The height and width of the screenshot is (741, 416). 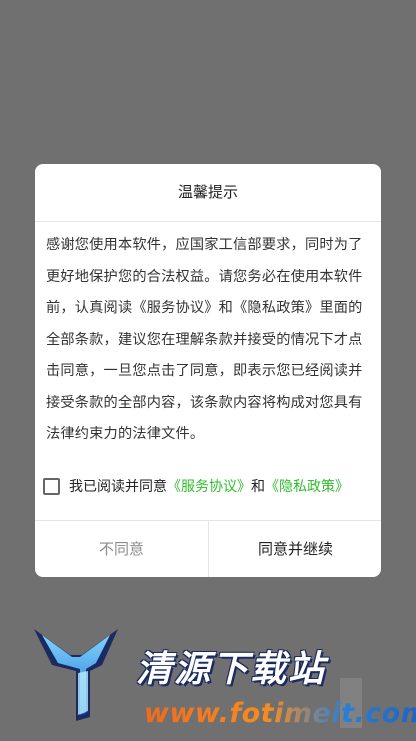 I want to click on agree-prefix-text: 我已阅读并同意, so click(x=118, y=487).